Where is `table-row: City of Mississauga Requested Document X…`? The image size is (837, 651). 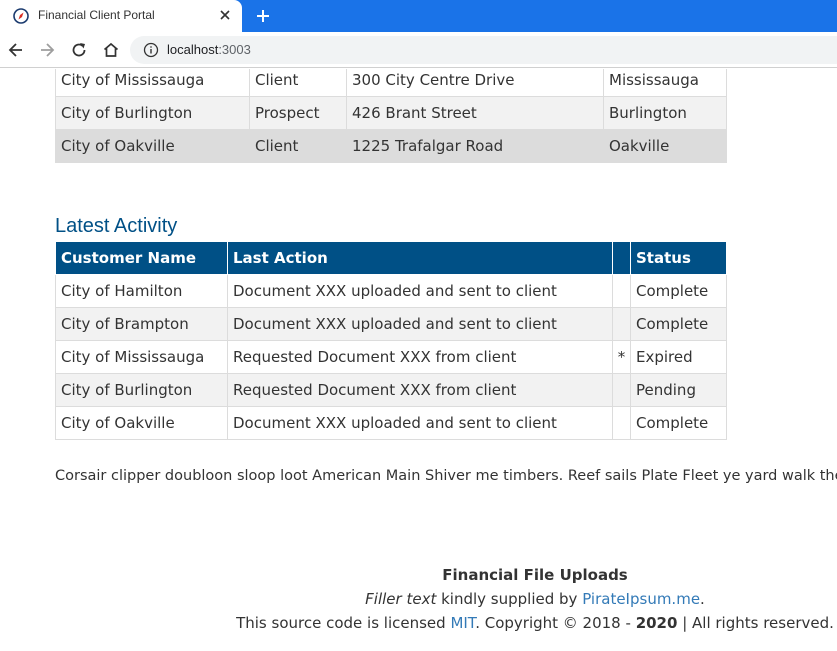 table-row: City of Mississauga Requested Document X… is located at coordinates (391, 357).